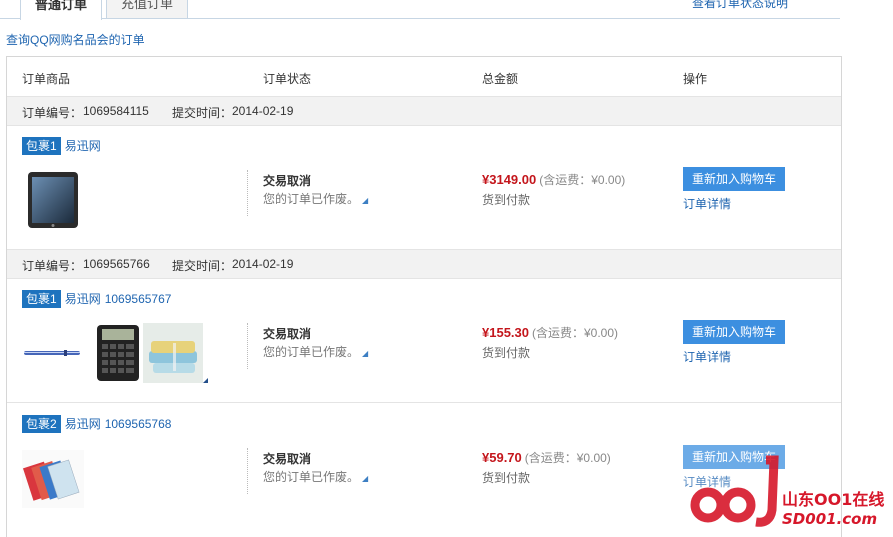 This screenshot has width=893, height=537. Describe the element at coordinates (75, 39) in the screenshot. I see `qq-member-orders-link: 查询QQ网购名品会的订单` at that location.